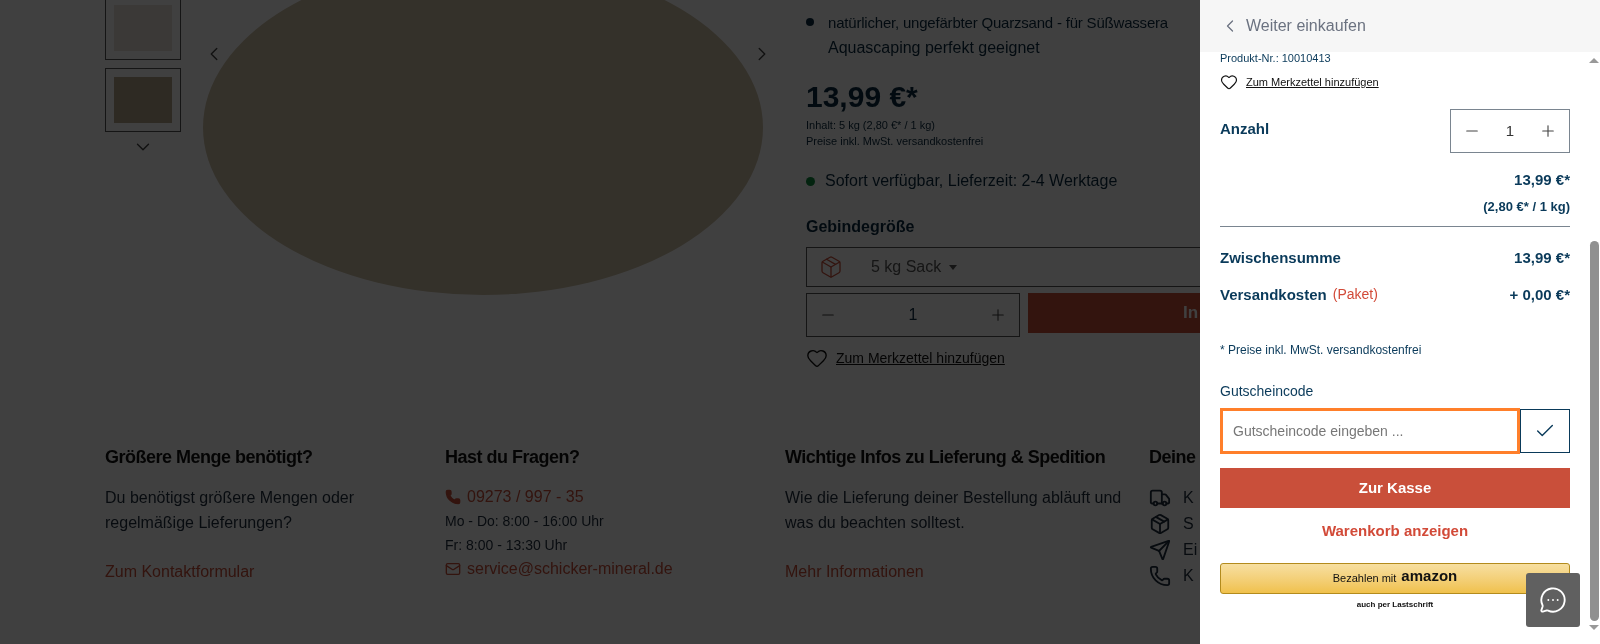 The image size is (1600, 644). Describe the element at coordinates (1526, 206) in the screenshot. I see `unit-price: (2,80 €* / 1 kg)` at that location.